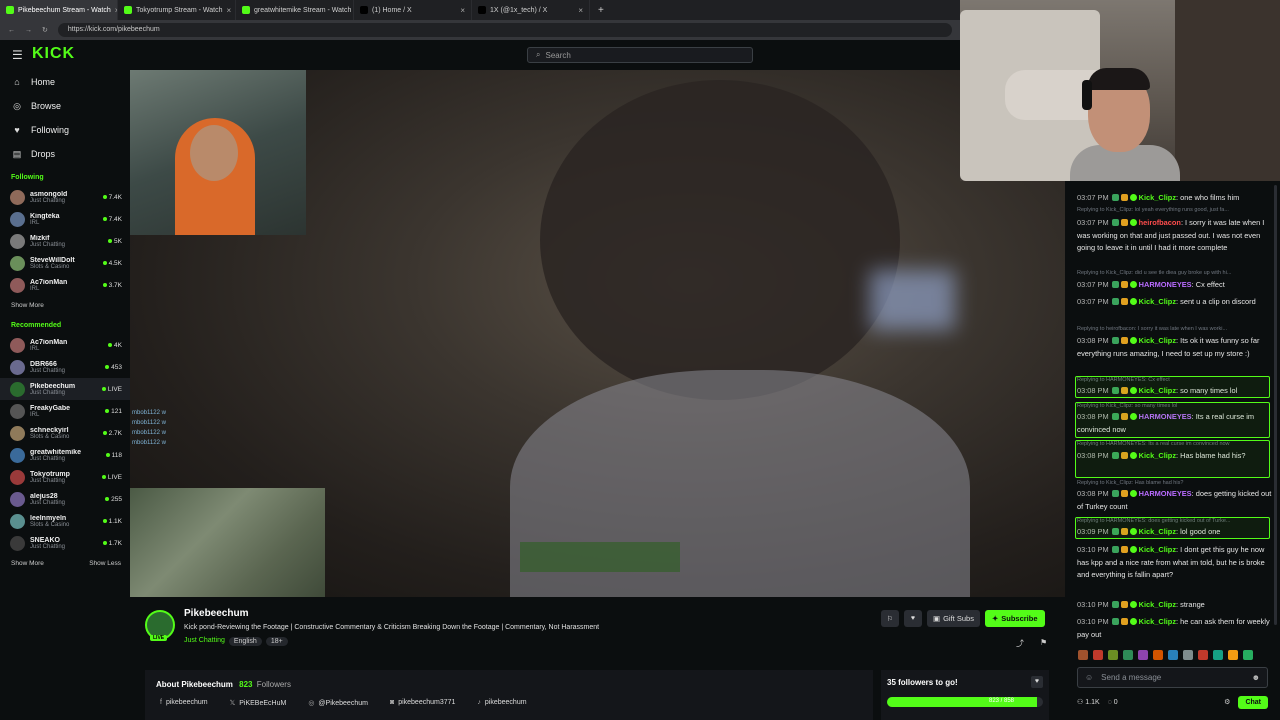 The height and width of the screenshot is (720, 1280). I want to click on channel-item: greatwhitemike Just Chatting 118, so click(65, 455).